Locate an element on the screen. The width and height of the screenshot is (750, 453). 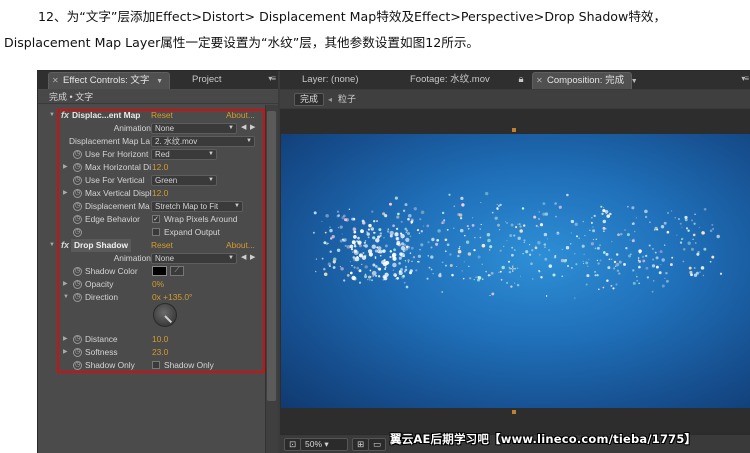
placement-dropdown: Stretch Map to Fit ▼ is located at coordinates (197, 206).